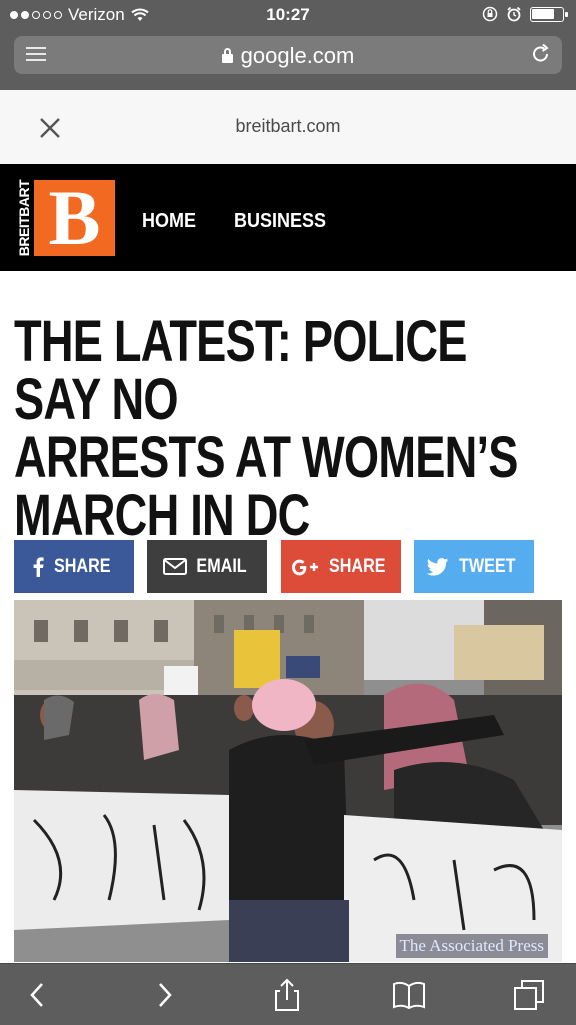  I want to click on nav-links: HOME BUSINESS, so click(239, 221).